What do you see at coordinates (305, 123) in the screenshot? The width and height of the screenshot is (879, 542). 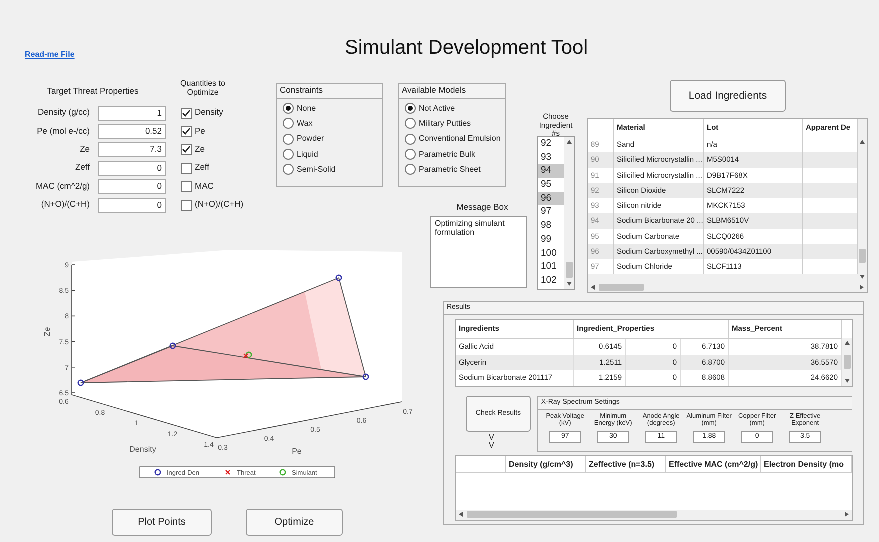 I see `radio-label: Wax` at bounding box center [305, 123].